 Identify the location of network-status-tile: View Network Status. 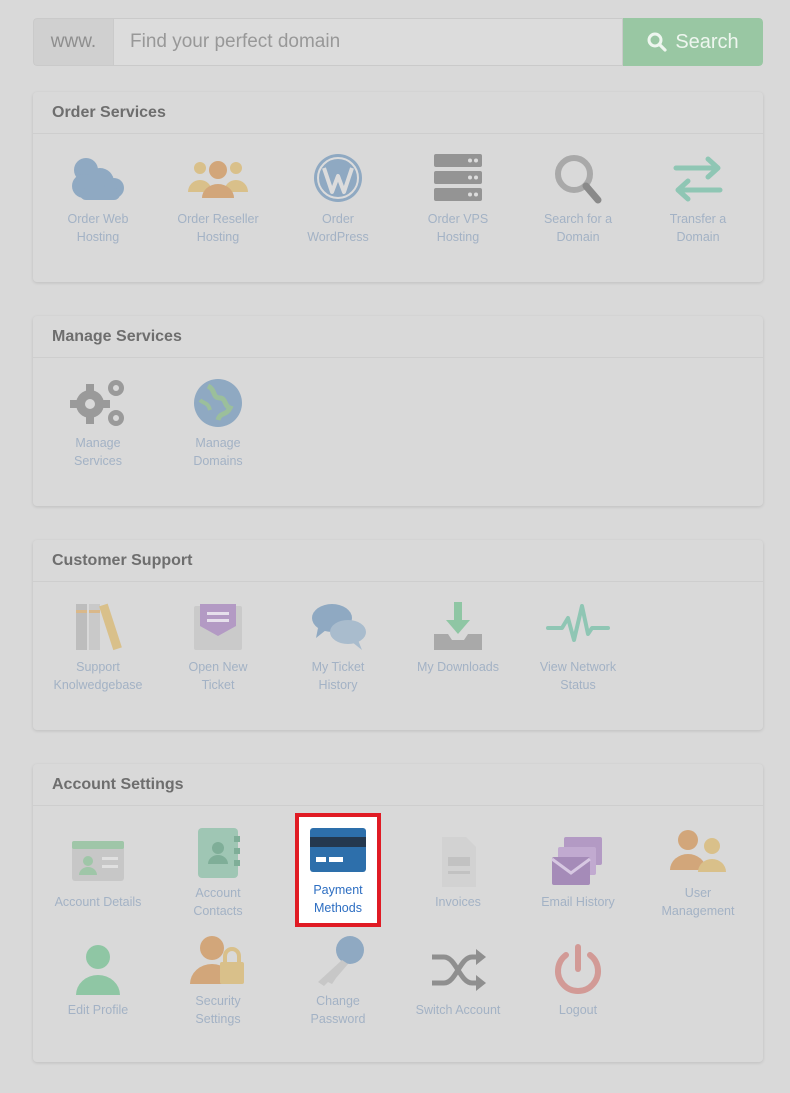
(578, 647).